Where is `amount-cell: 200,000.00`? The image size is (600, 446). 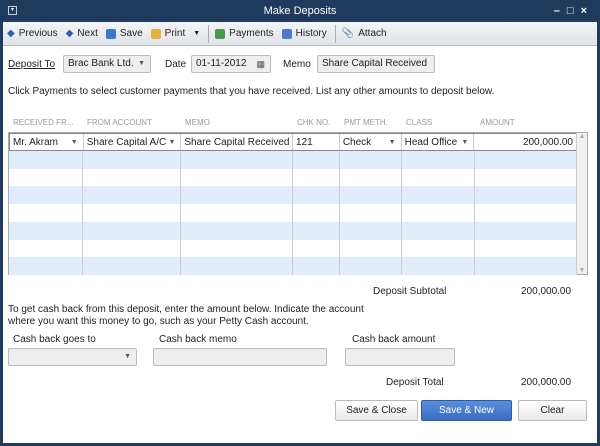
amount-cell: 200,000.00 is located at coordinates (525, 142).